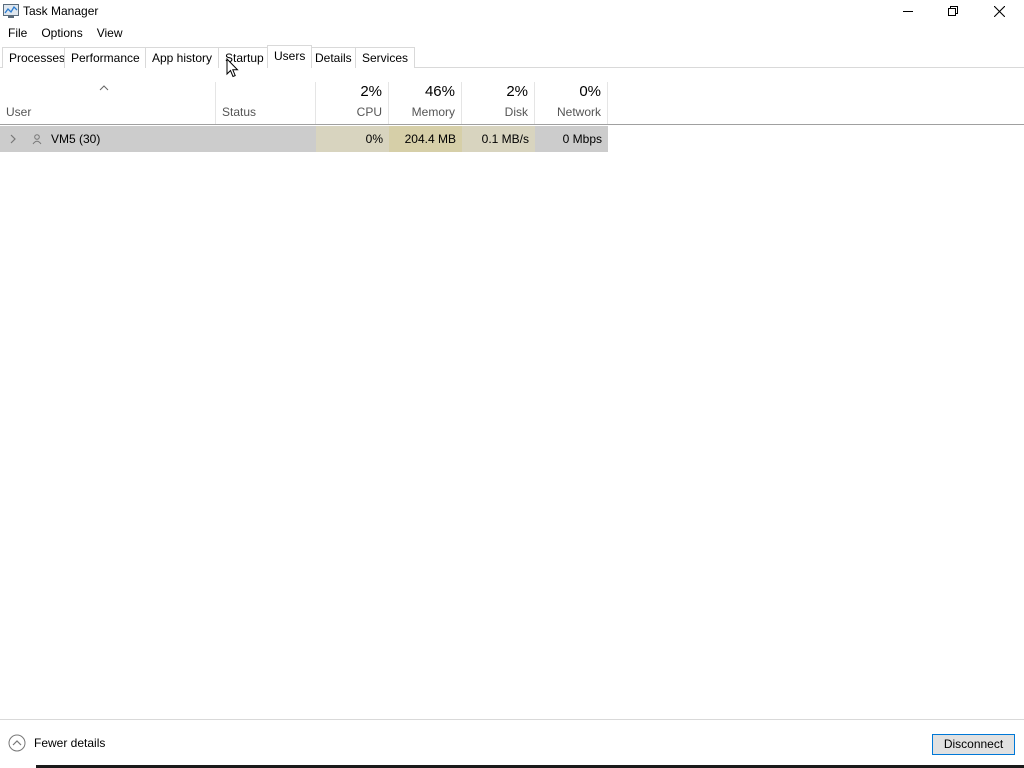  I want to click on maximize-button, so click(953, 11).